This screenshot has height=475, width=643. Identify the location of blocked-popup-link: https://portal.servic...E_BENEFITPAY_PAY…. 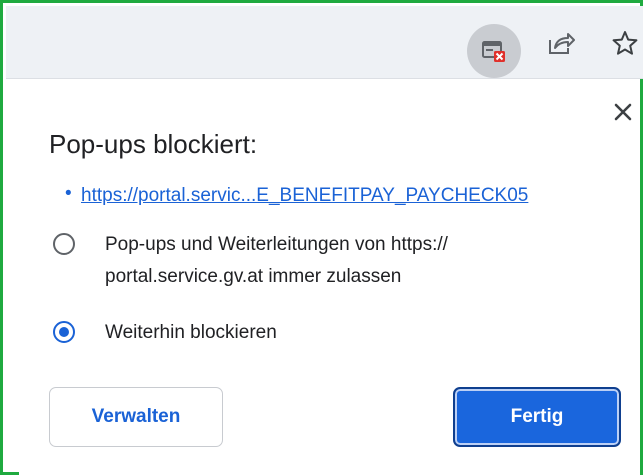
(304, 196).